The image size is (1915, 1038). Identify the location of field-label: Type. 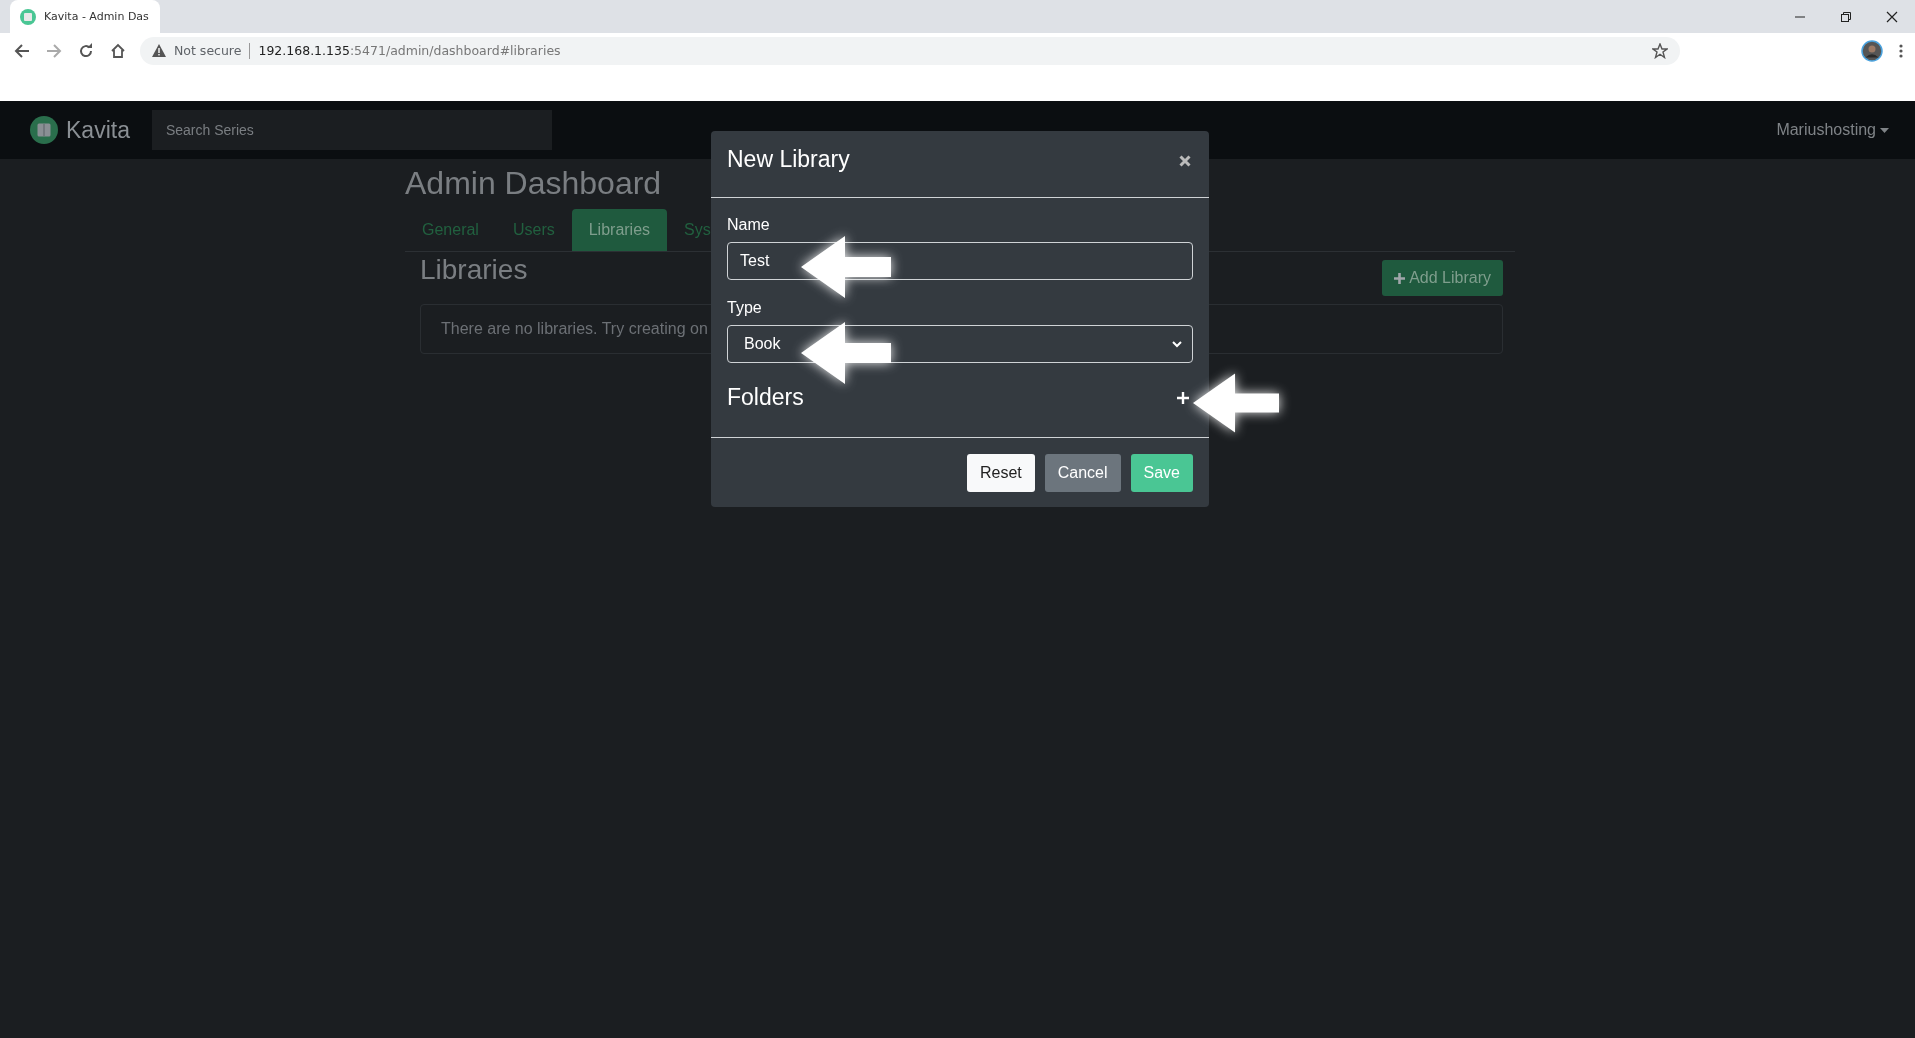
(745, 308).